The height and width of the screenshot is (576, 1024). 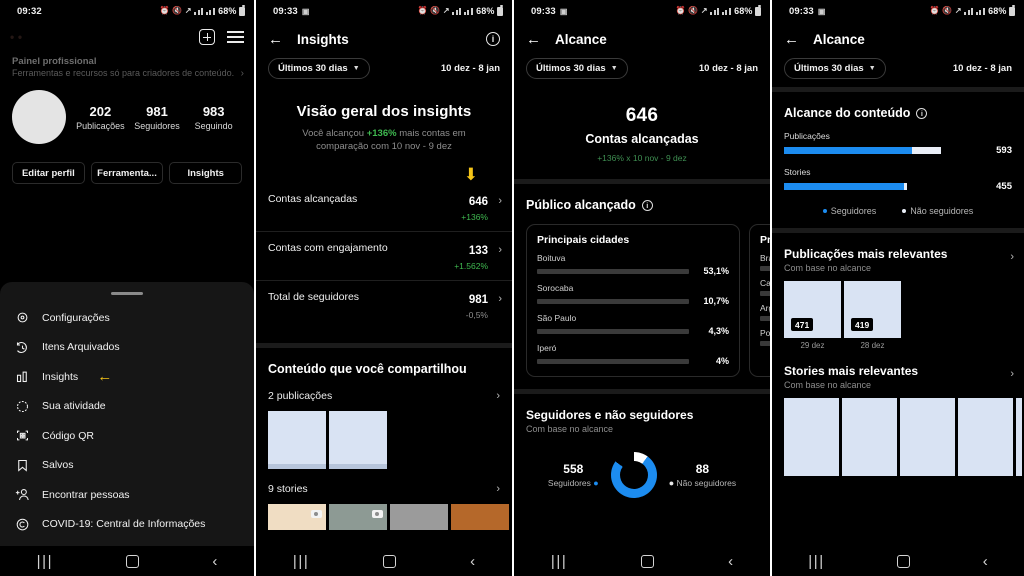 What do you see at coordinates (802, 324) in the screenshot?
I see `post-reach-badge: 471` at bounding box center [802, 324].